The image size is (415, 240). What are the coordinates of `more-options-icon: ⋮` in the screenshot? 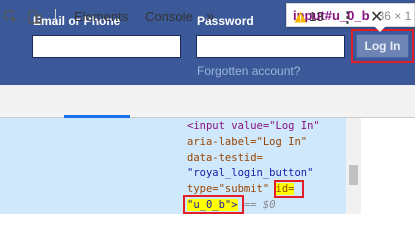 It's located at (347, 16).